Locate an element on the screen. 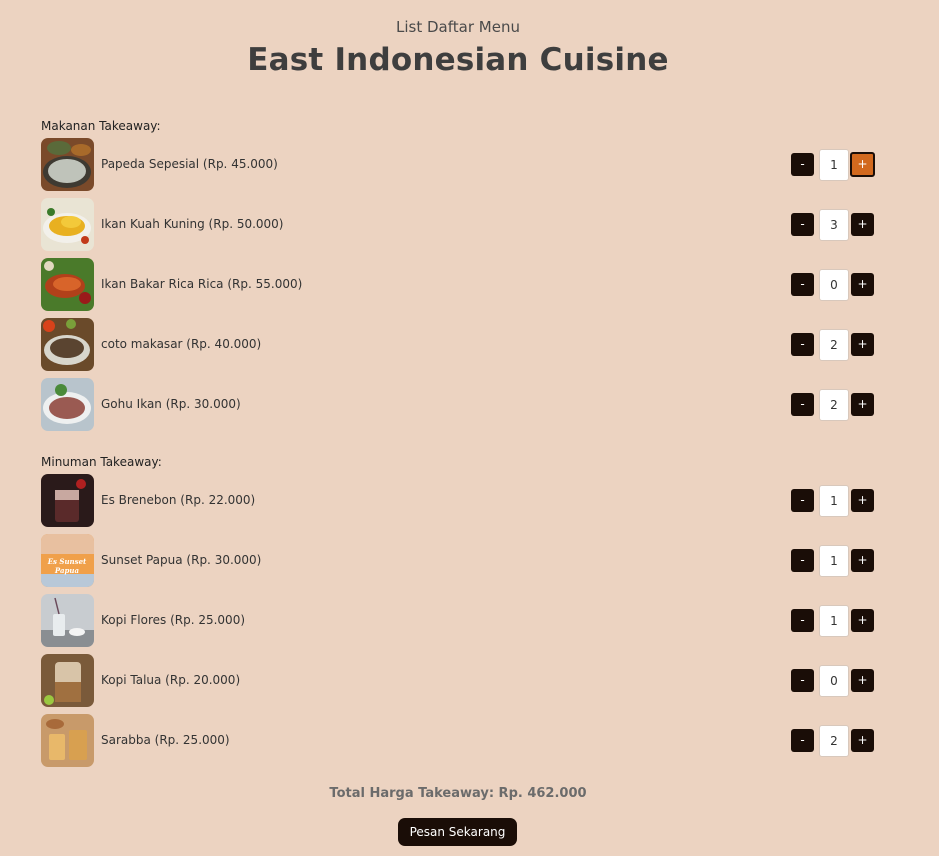  drinks-section-label: Minuman Takeaway: is located at coordinates (101, 462).